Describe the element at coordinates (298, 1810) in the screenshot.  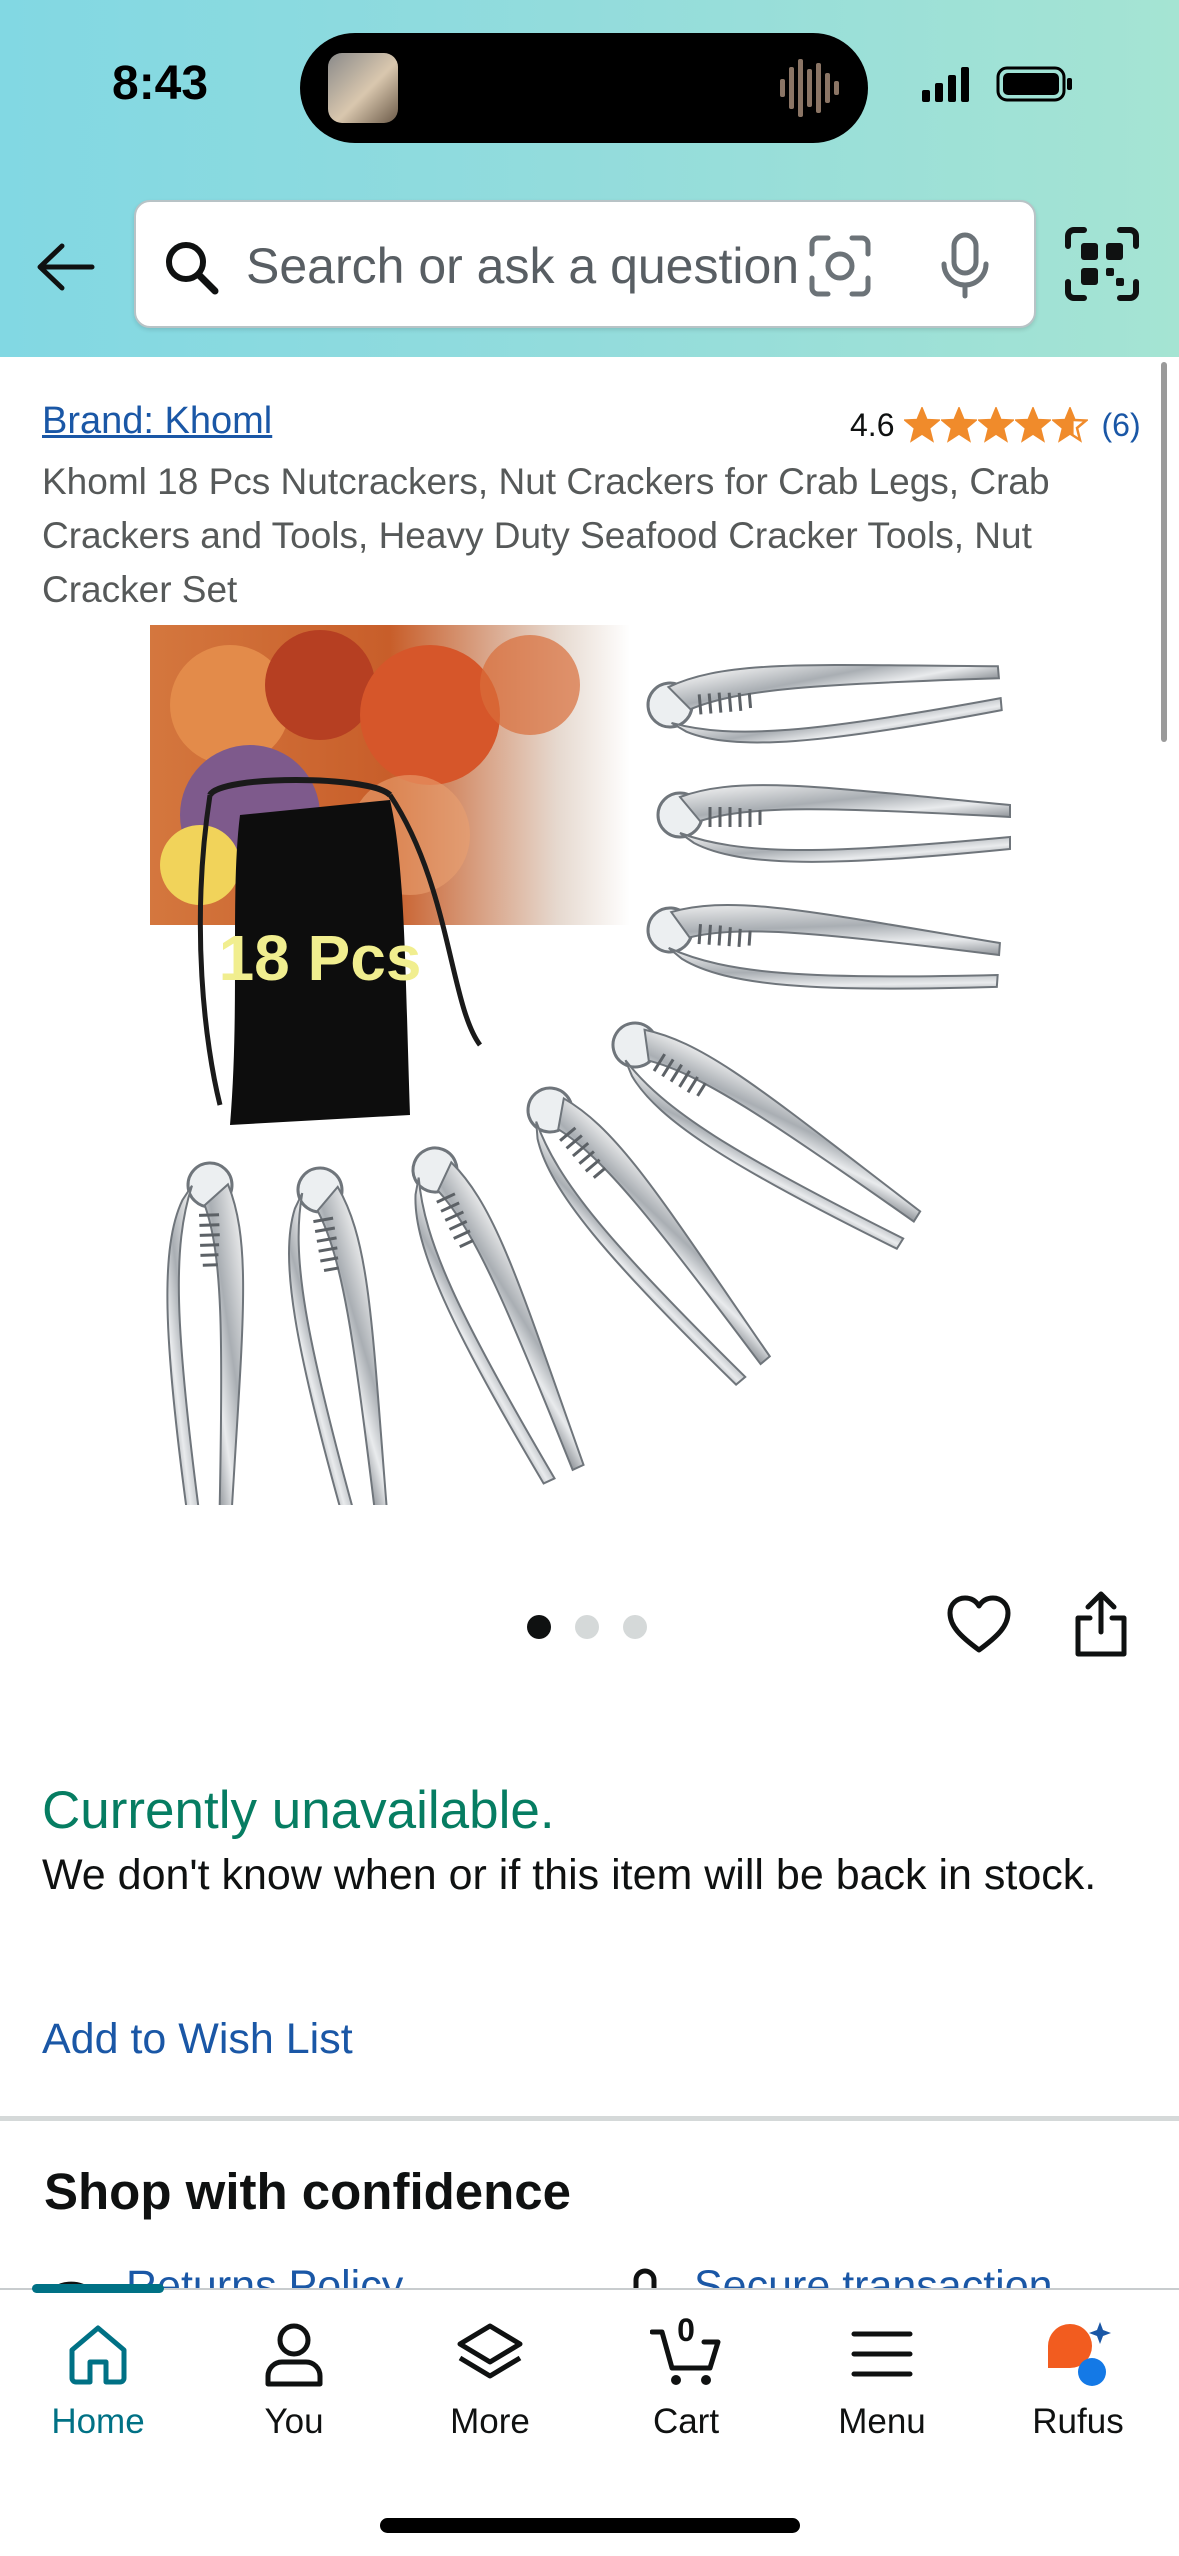
I see `availability-status: Currently unavailable.` at that location.